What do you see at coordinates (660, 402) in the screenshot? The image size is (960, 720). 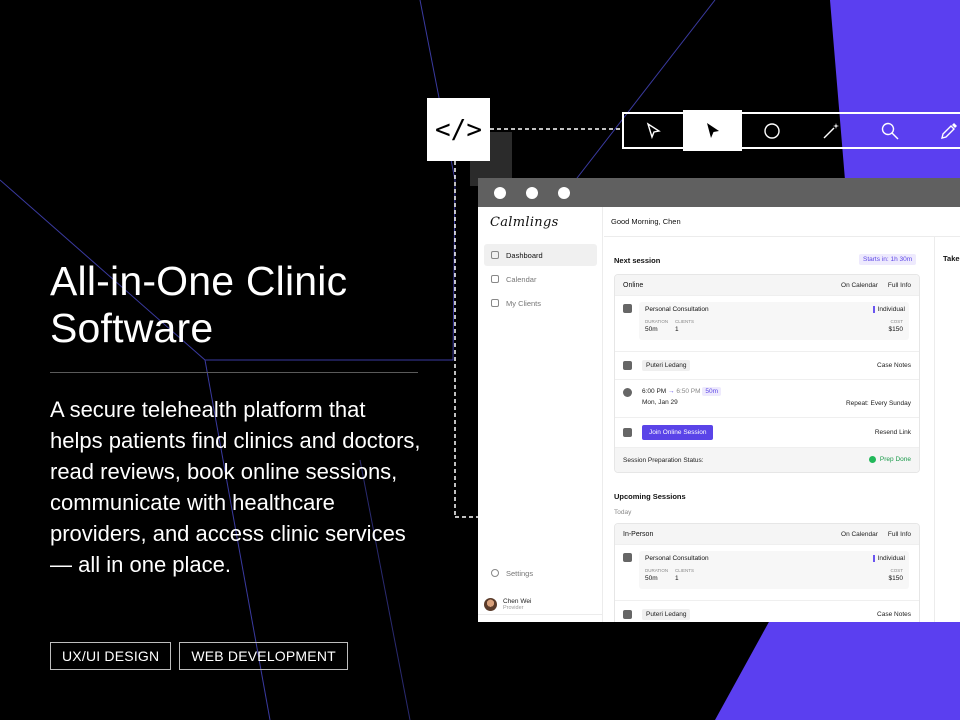 I see `session-date: Mon, Jan 29` at bounding box center [660, 402].